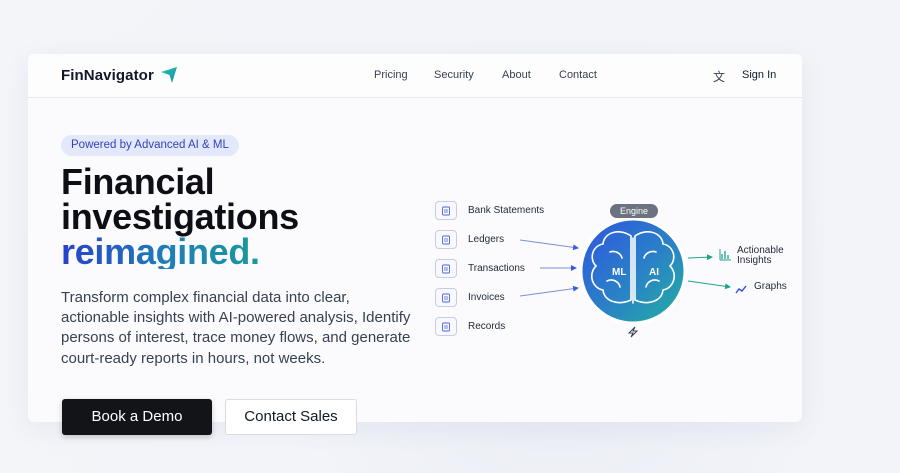 This screenshot has width=900, height=473. I want to click on hero-headline: Financial investigations reimagined., so click(180, 215).